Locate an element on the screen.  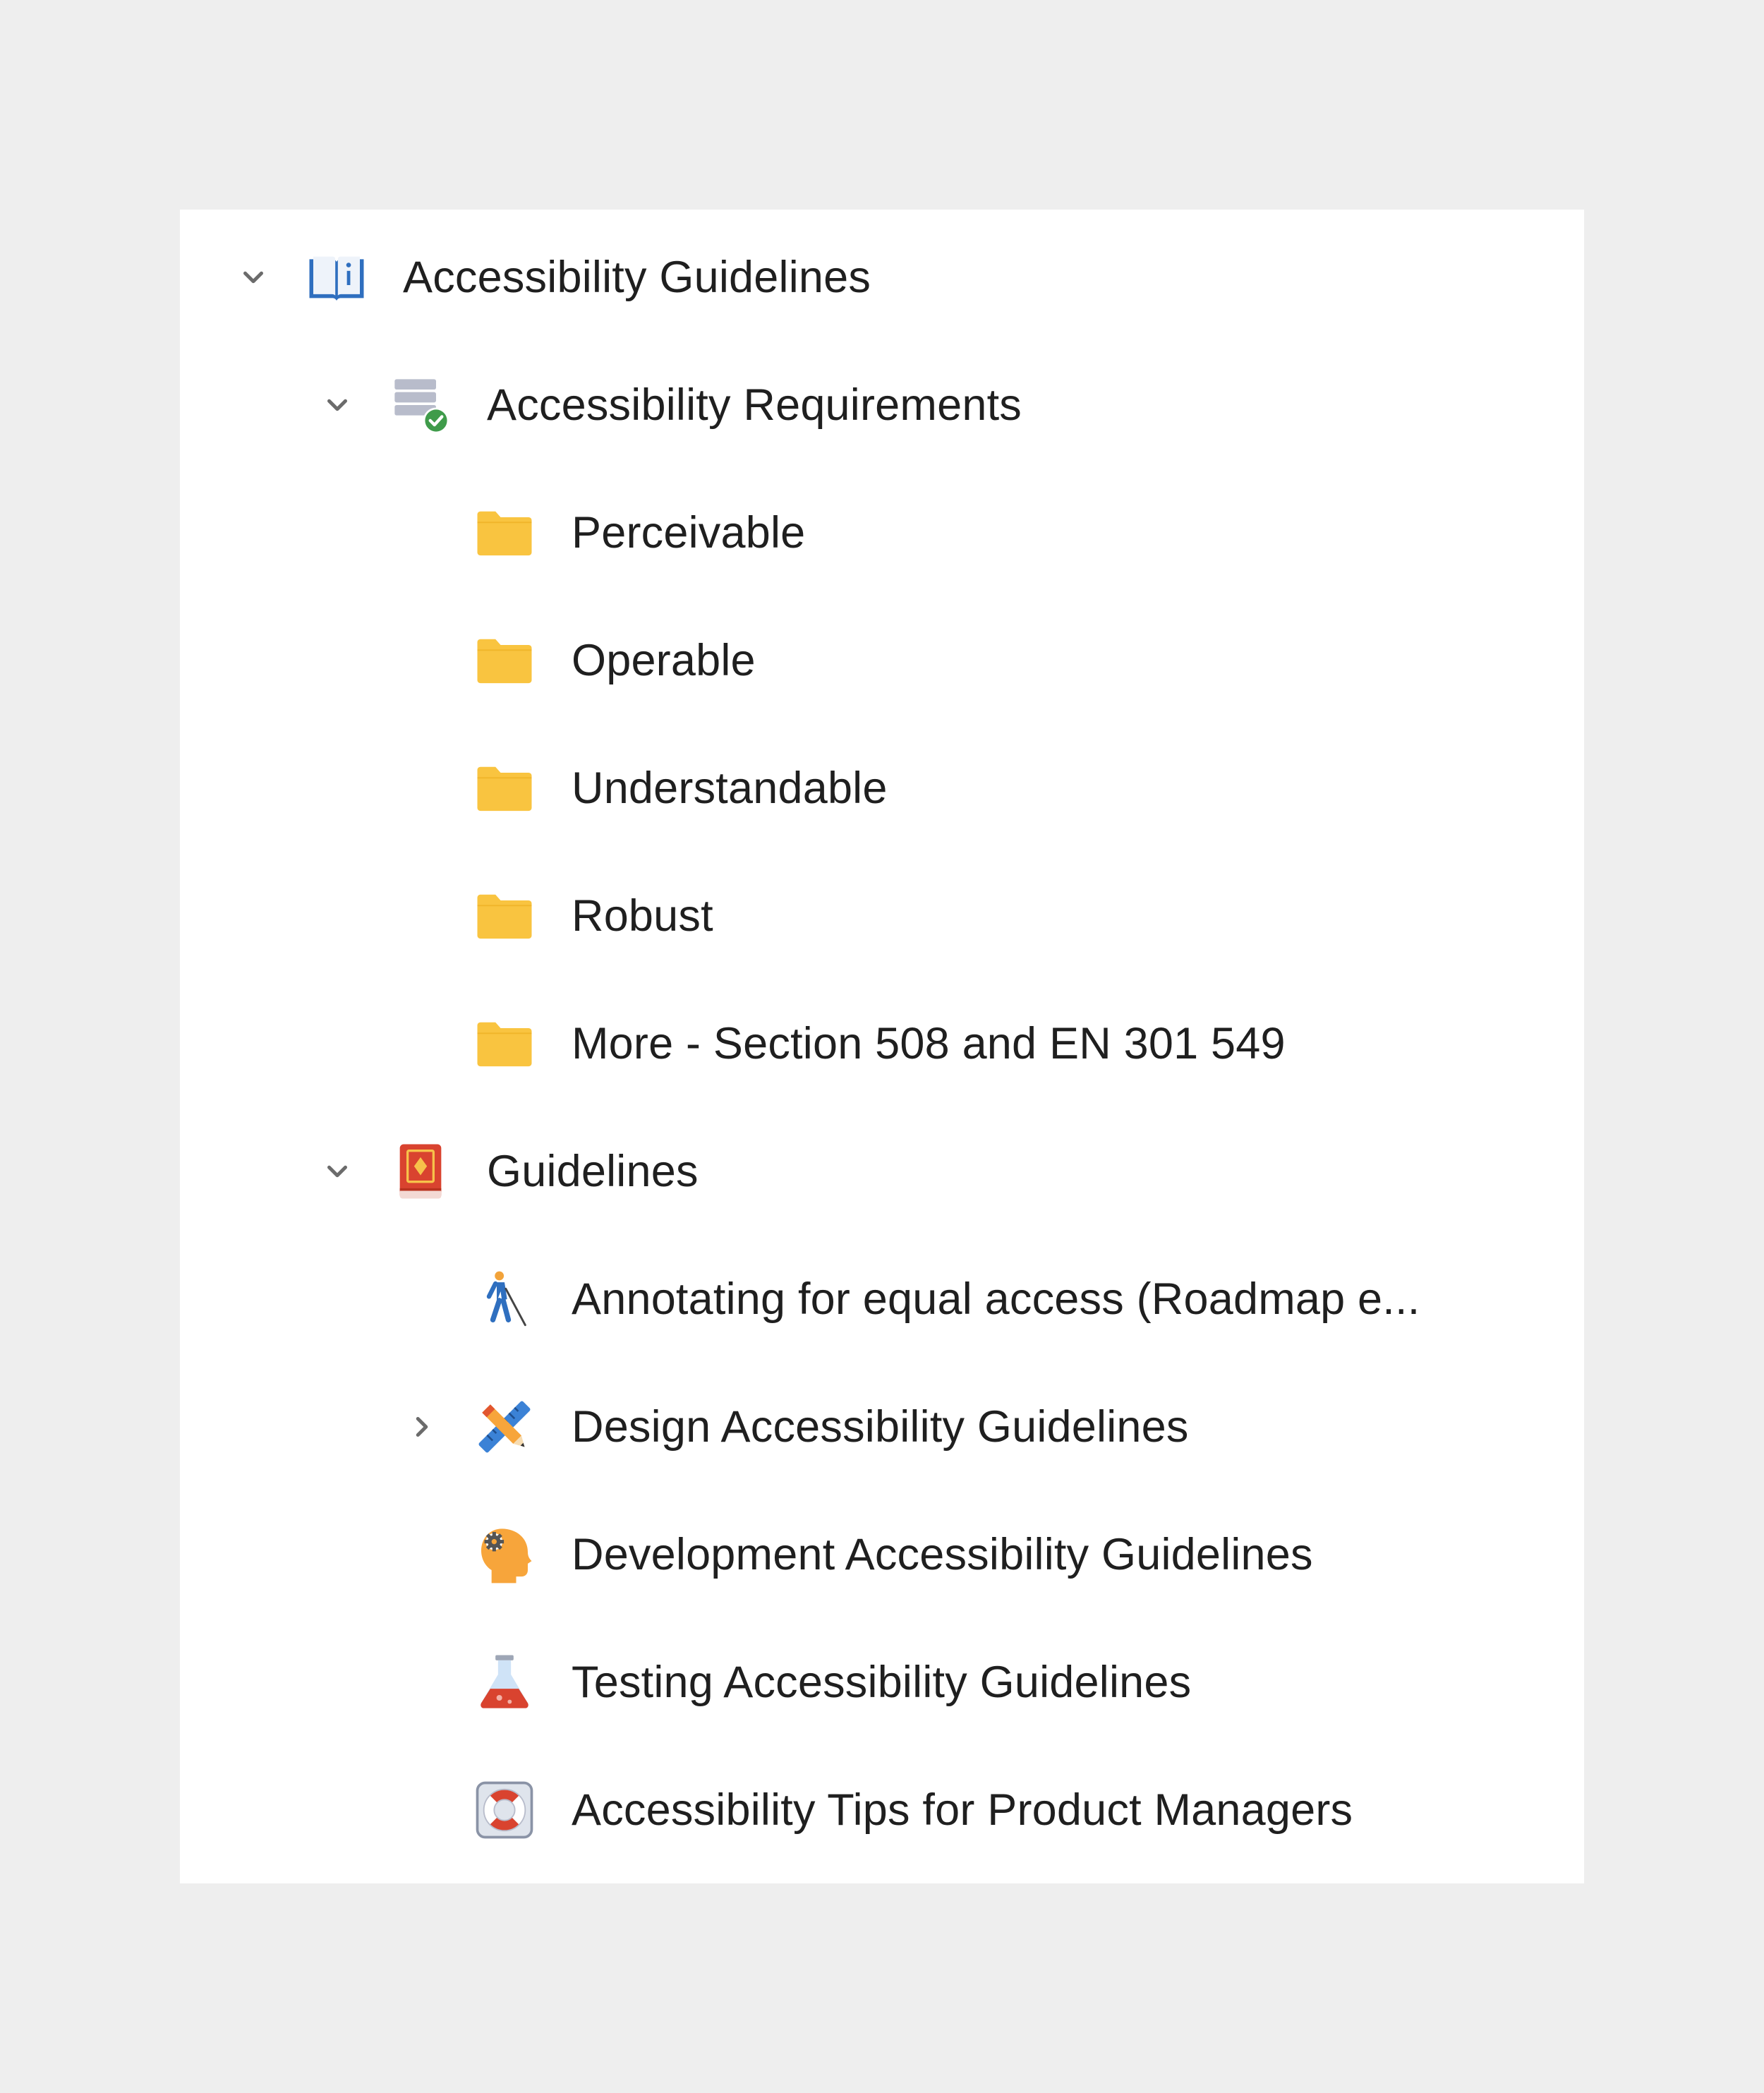
tree-item-label: Accessibility Requirements is located at coordinates (754, 405).